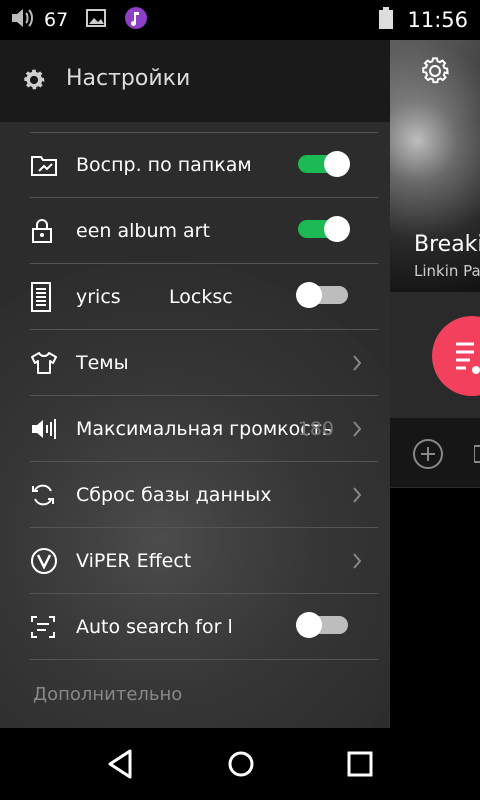 The width and height of the screenshot is (480, 800). Describe the element at coordinates (53, 231) in the screenshot. I see `lock-icon` at that location.